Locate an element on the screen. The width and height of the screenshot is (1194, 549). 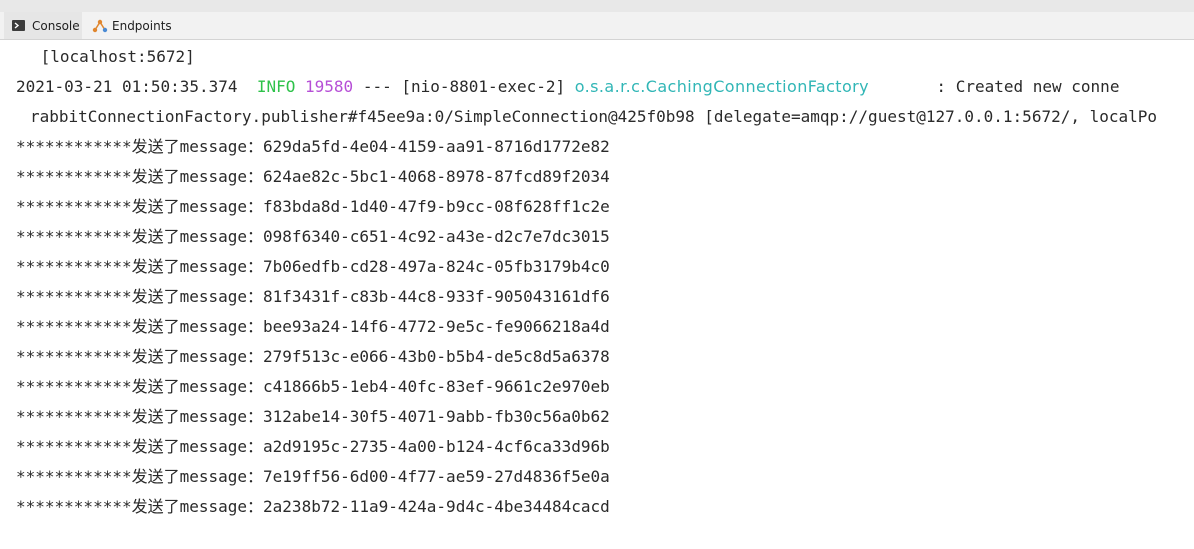
message-id: 279f513c-e066-43b0-b5b4-de5c8d5a6378 is located at coordinates (436, 356).